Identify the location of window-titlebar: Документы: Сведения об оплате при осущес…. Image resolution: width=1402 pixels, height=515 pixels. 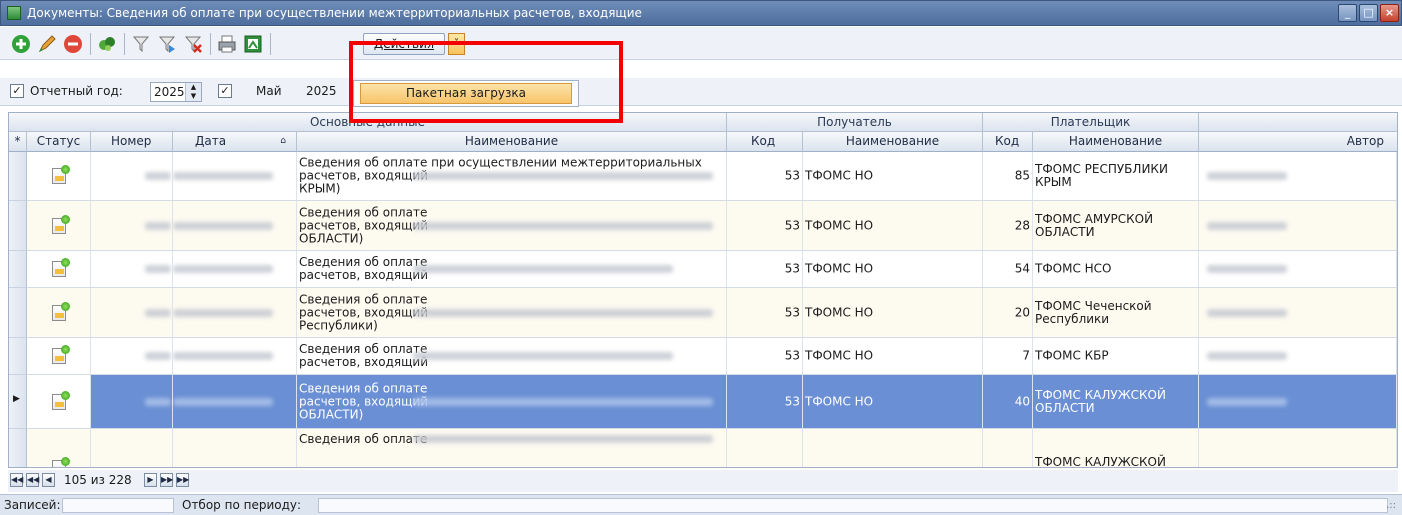
(701, 13).